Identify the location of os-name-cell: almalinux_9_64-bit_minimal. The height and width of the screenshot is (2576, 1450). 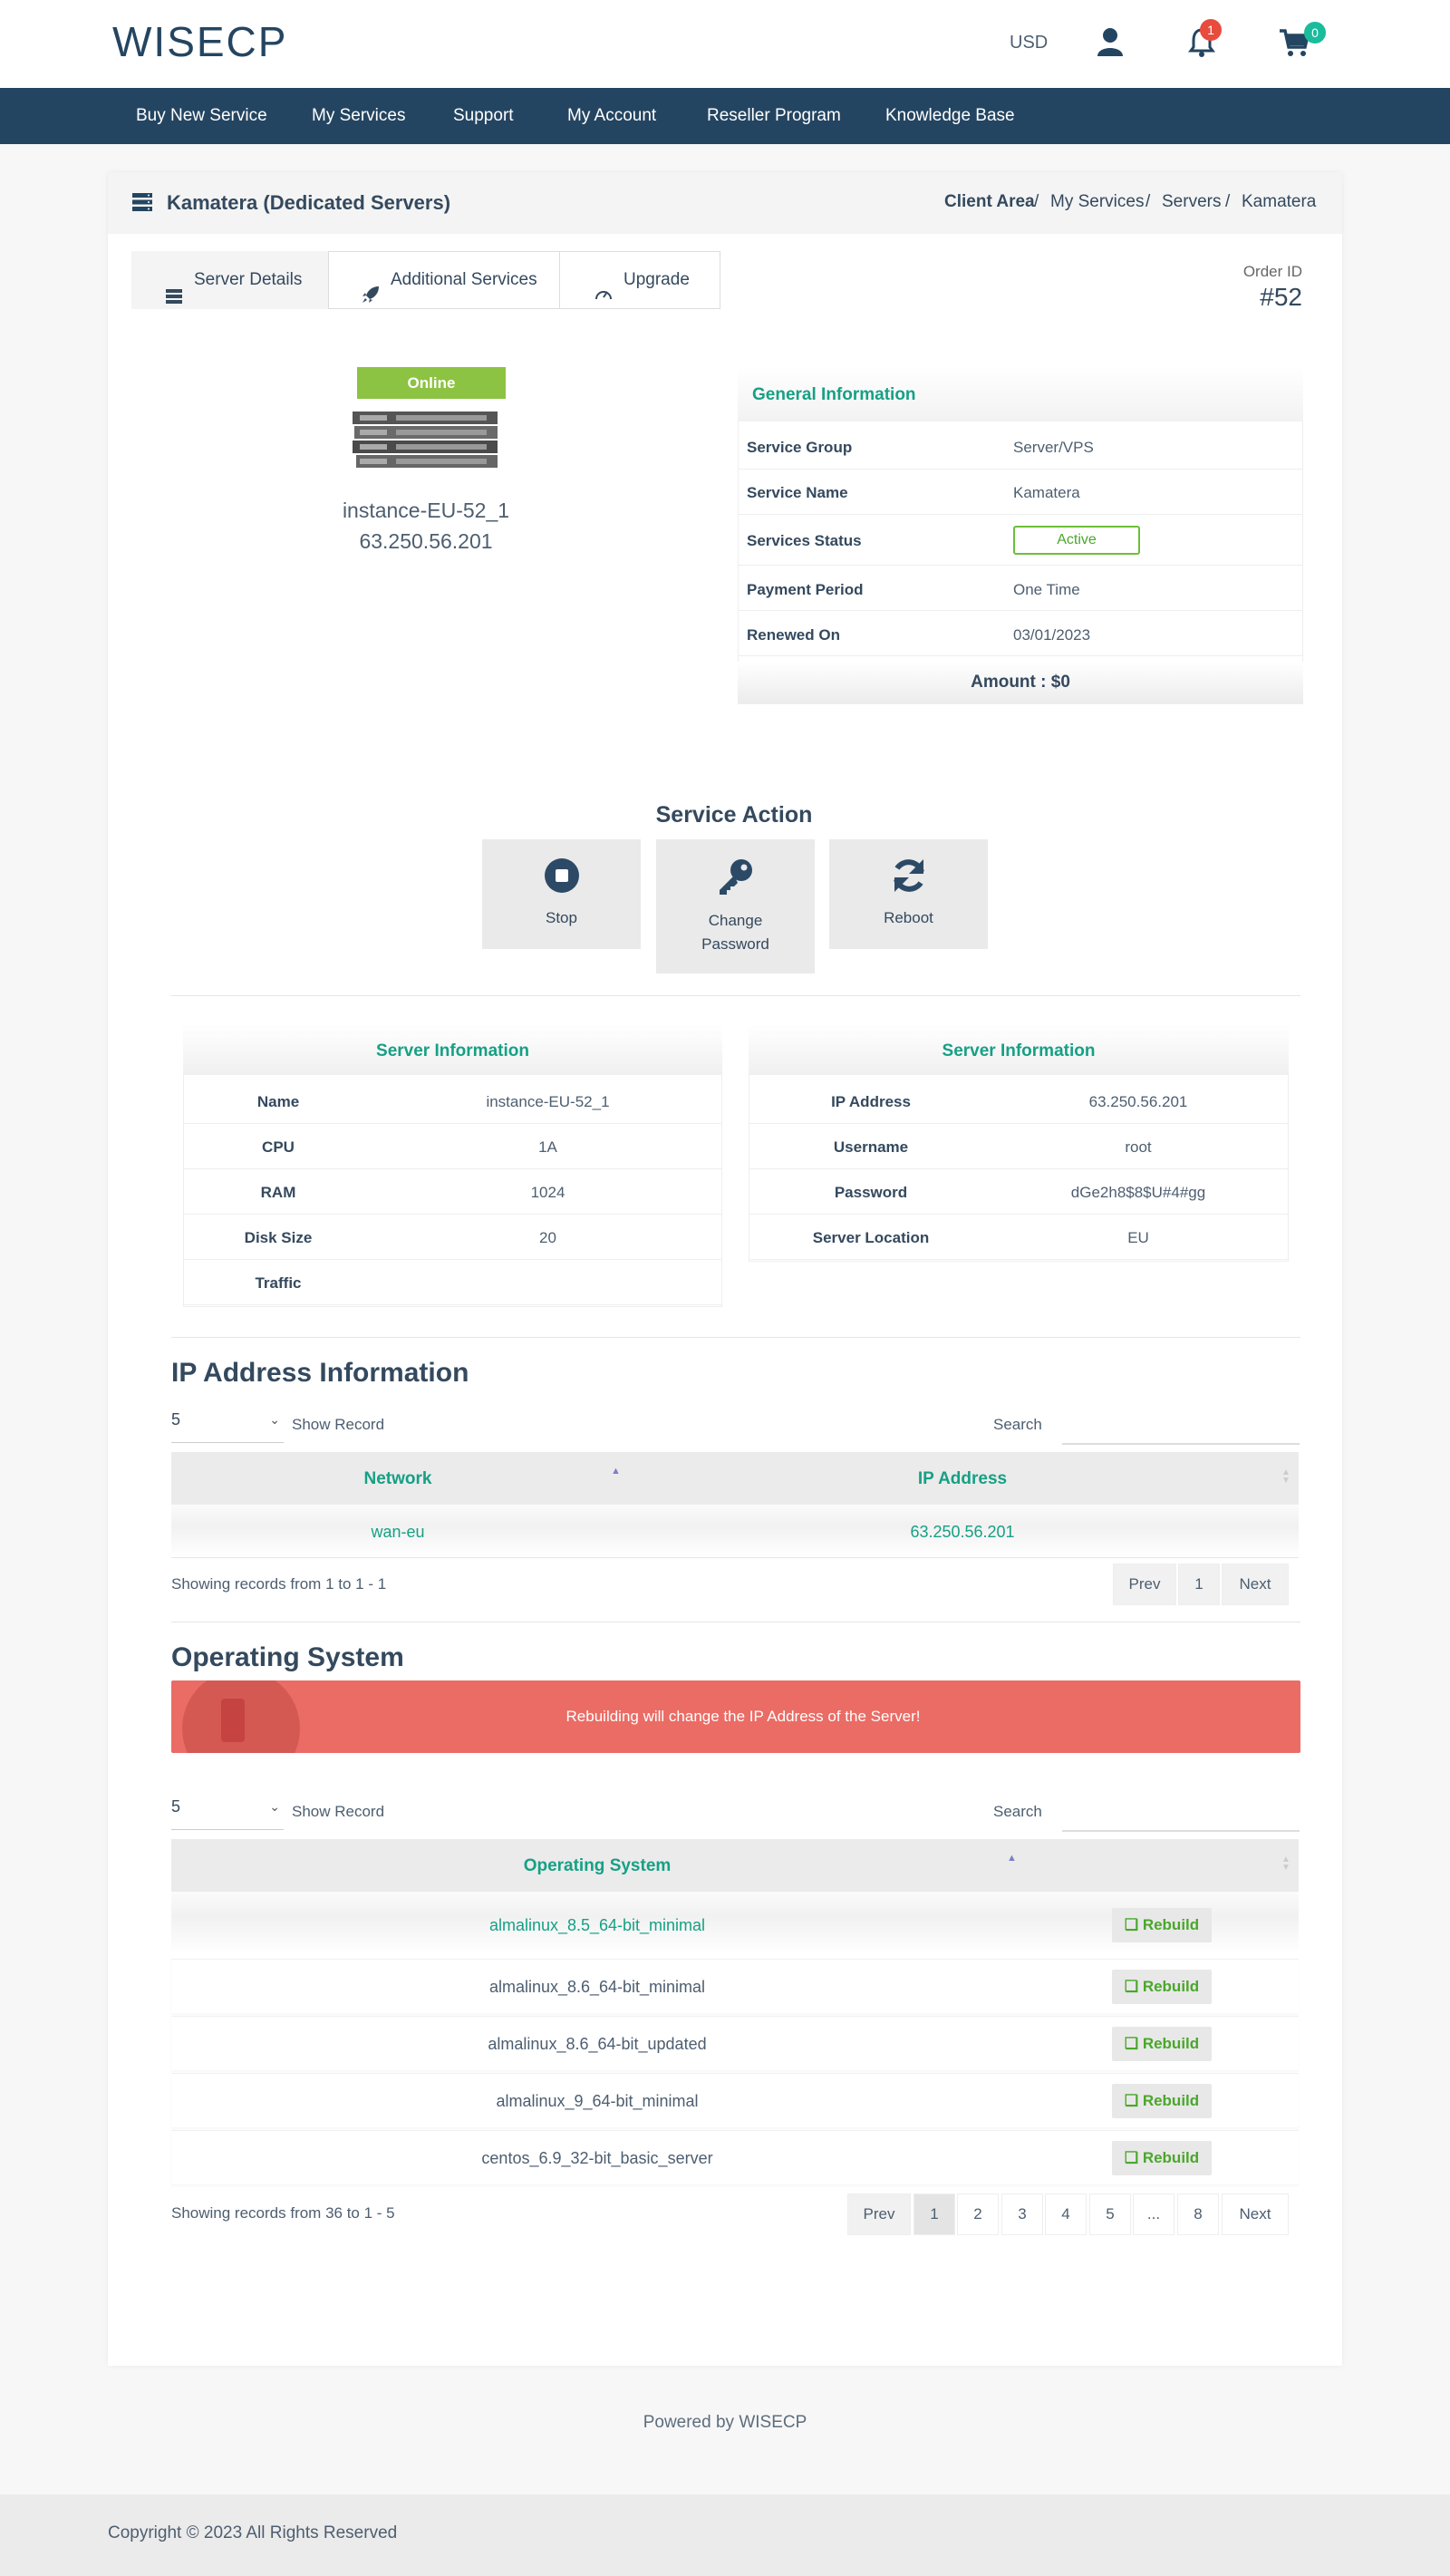
(597, 2101).